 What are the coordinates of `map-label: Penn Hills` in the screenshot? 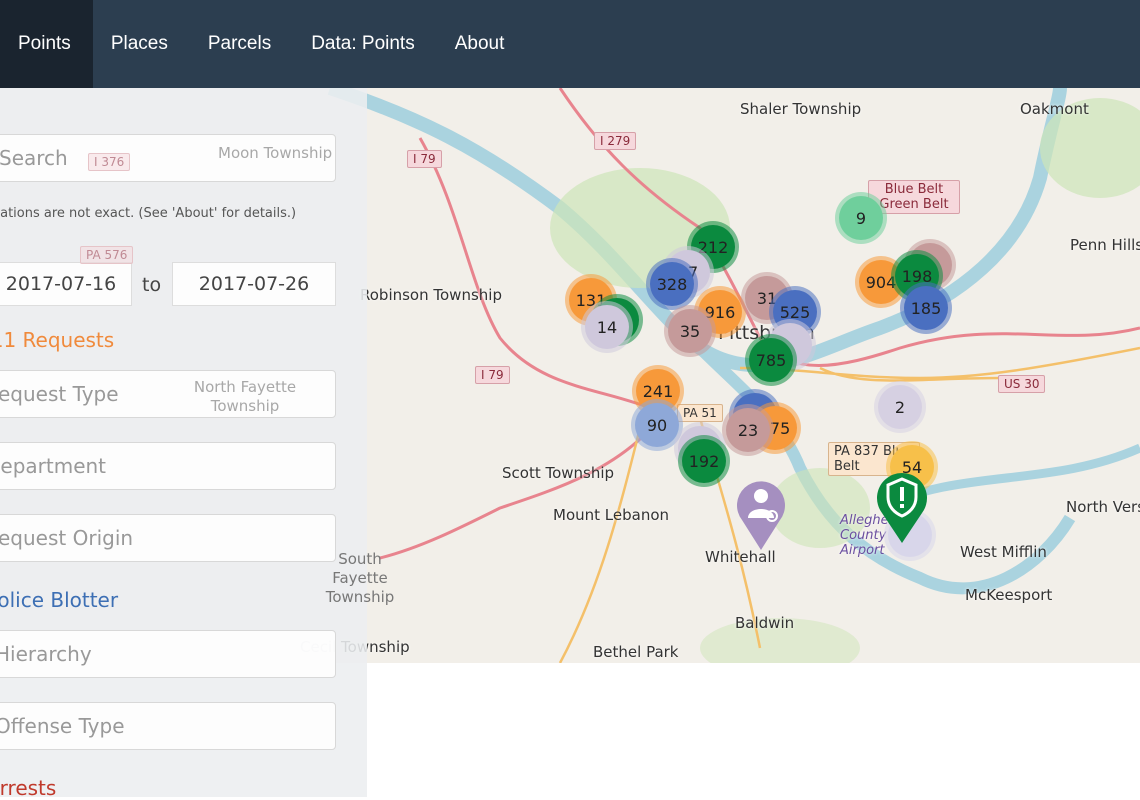 It's located at (1105, 245).